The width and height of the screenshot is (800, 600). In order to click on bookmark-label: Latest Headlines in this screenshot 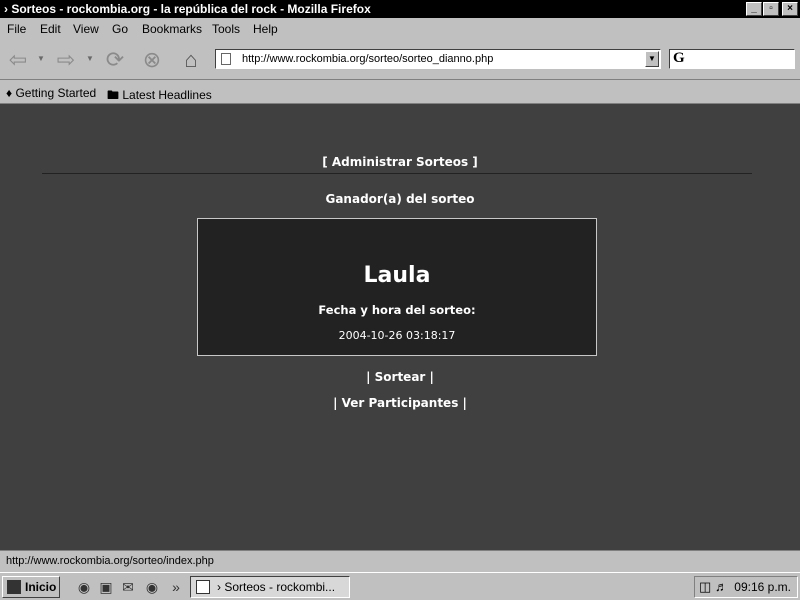, I will do `click(167, 95)`.